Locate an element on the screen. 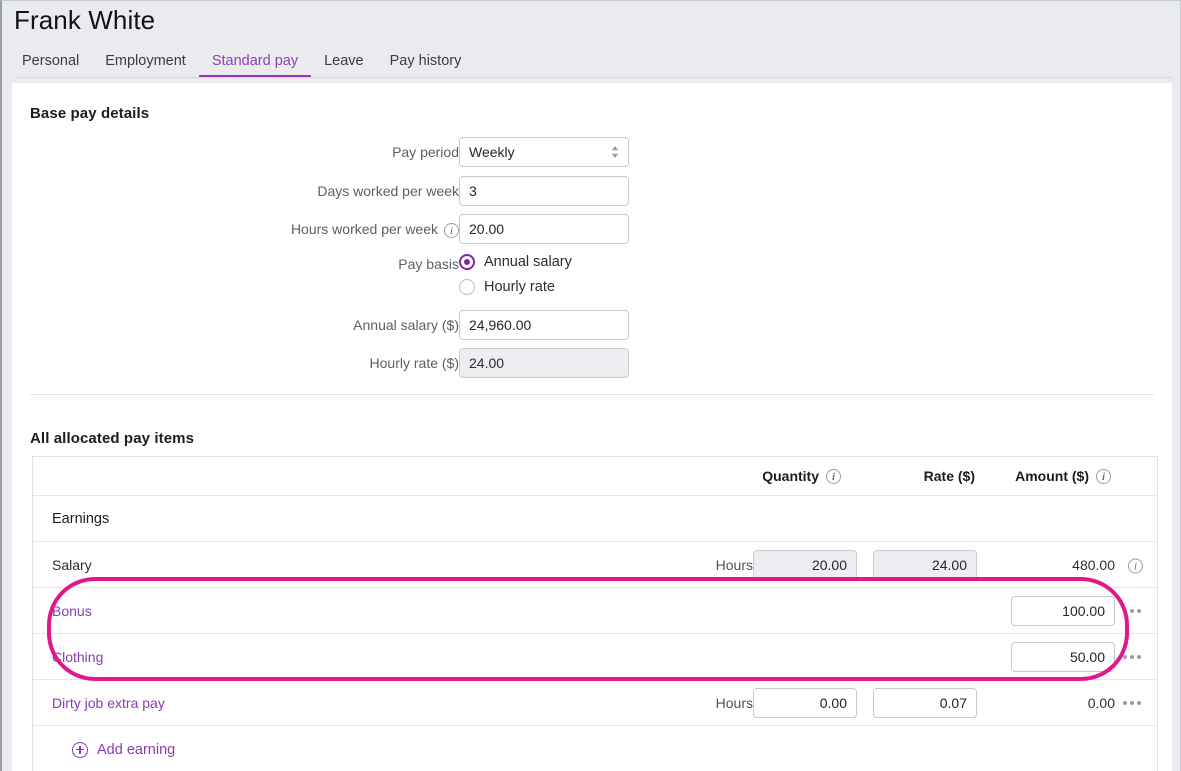 This screenshot has height=771, width=1181. hours-worked-label-text: Hours worked per week is located at coordinates (364, 229).